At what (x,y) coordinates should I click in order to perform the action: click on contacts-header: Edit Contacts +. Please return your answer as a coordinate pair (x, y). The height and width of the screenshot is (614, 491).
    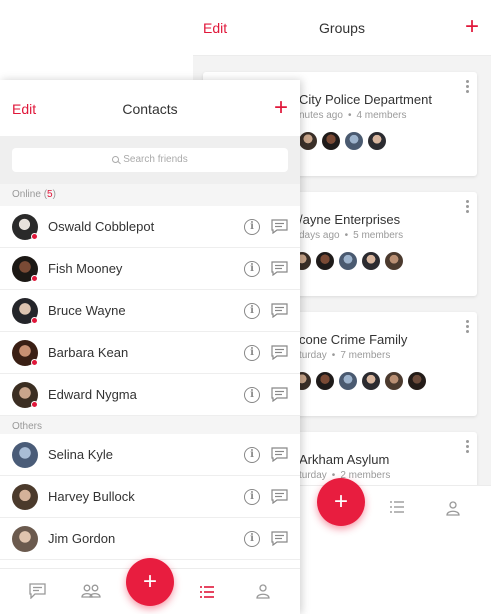
    Looking at the image, I should click on (150, 108).